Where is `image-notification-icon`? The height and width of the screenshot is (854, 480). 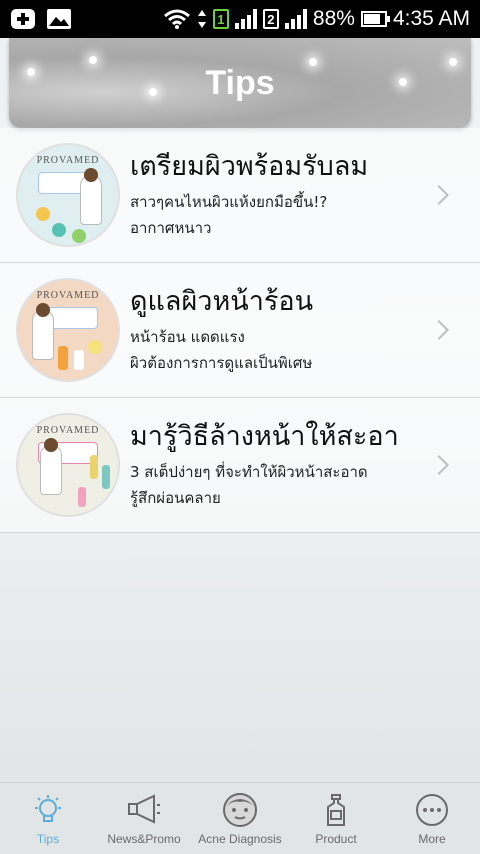 image-notification-icon is located at coordinates (59, 19).